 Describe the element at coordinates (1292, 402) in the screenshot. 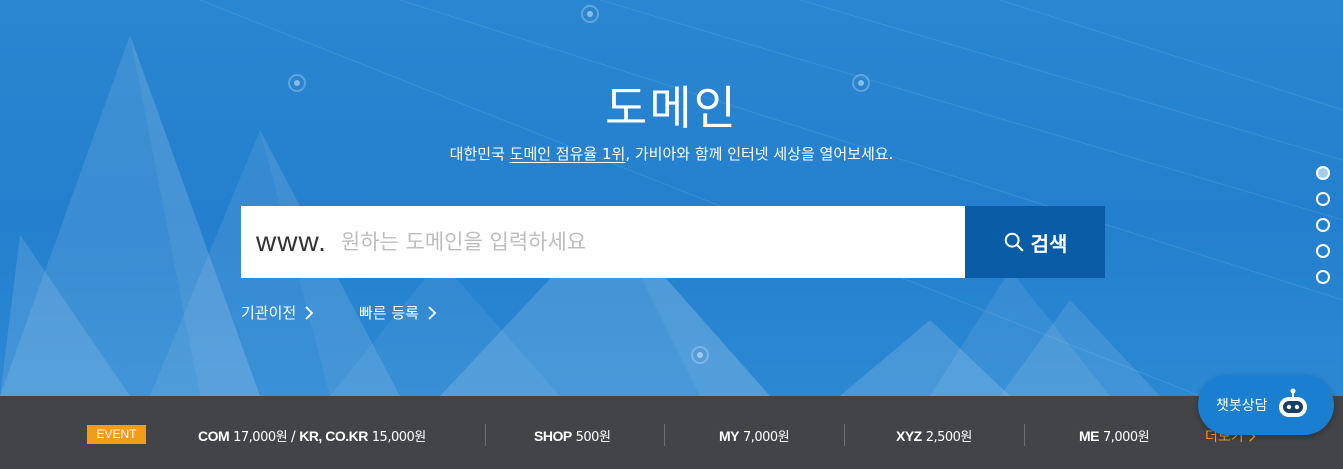

I see `robot-icon` at that location.